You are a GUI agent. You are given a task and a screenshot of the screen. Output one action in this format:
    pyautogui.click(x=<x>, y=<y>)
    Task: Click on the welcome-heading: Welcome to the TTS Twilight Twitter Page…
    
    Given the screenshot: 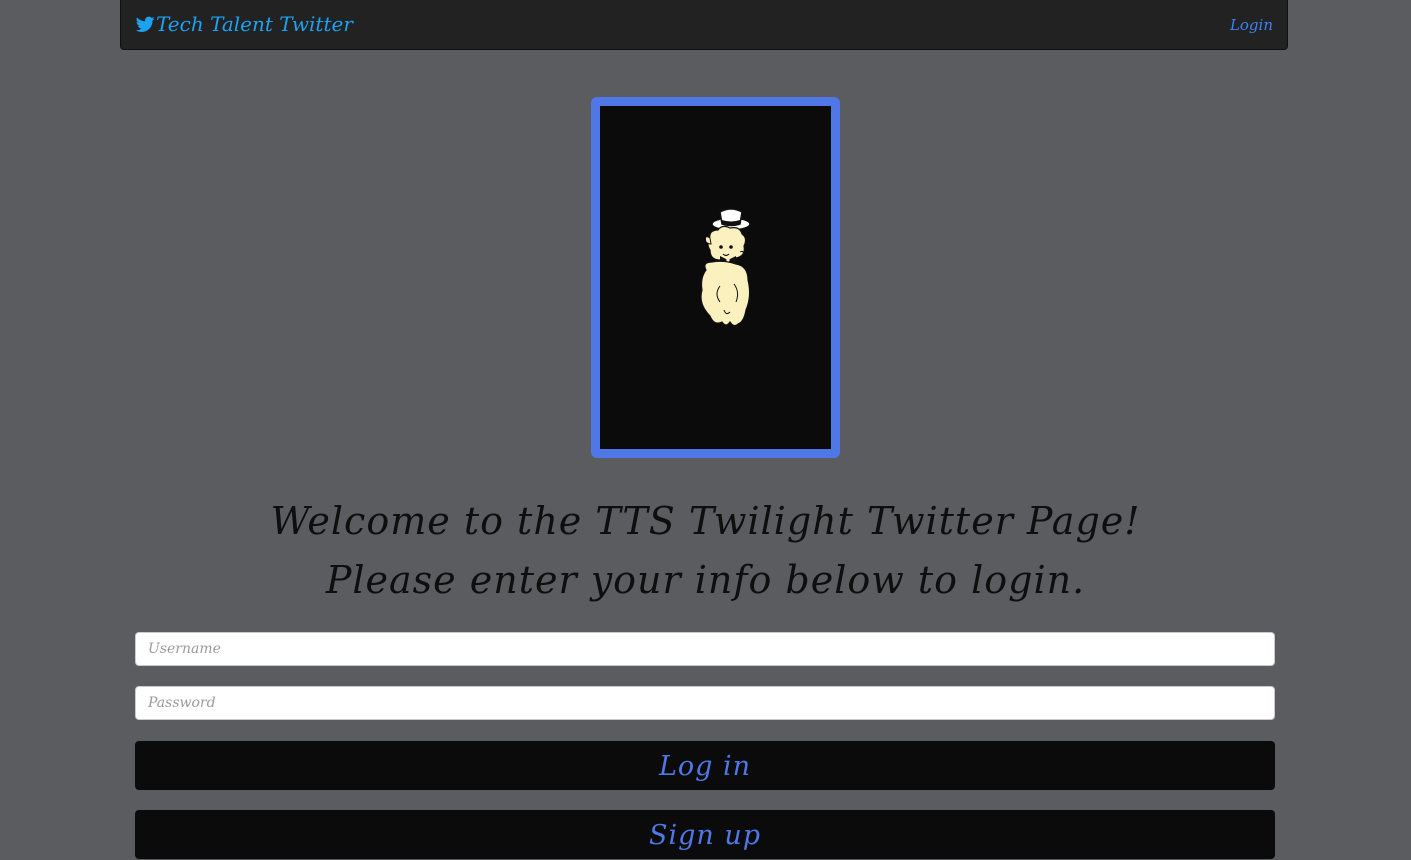 What is the action you would take?
    pyautogui.click(x=705, y=521)
    